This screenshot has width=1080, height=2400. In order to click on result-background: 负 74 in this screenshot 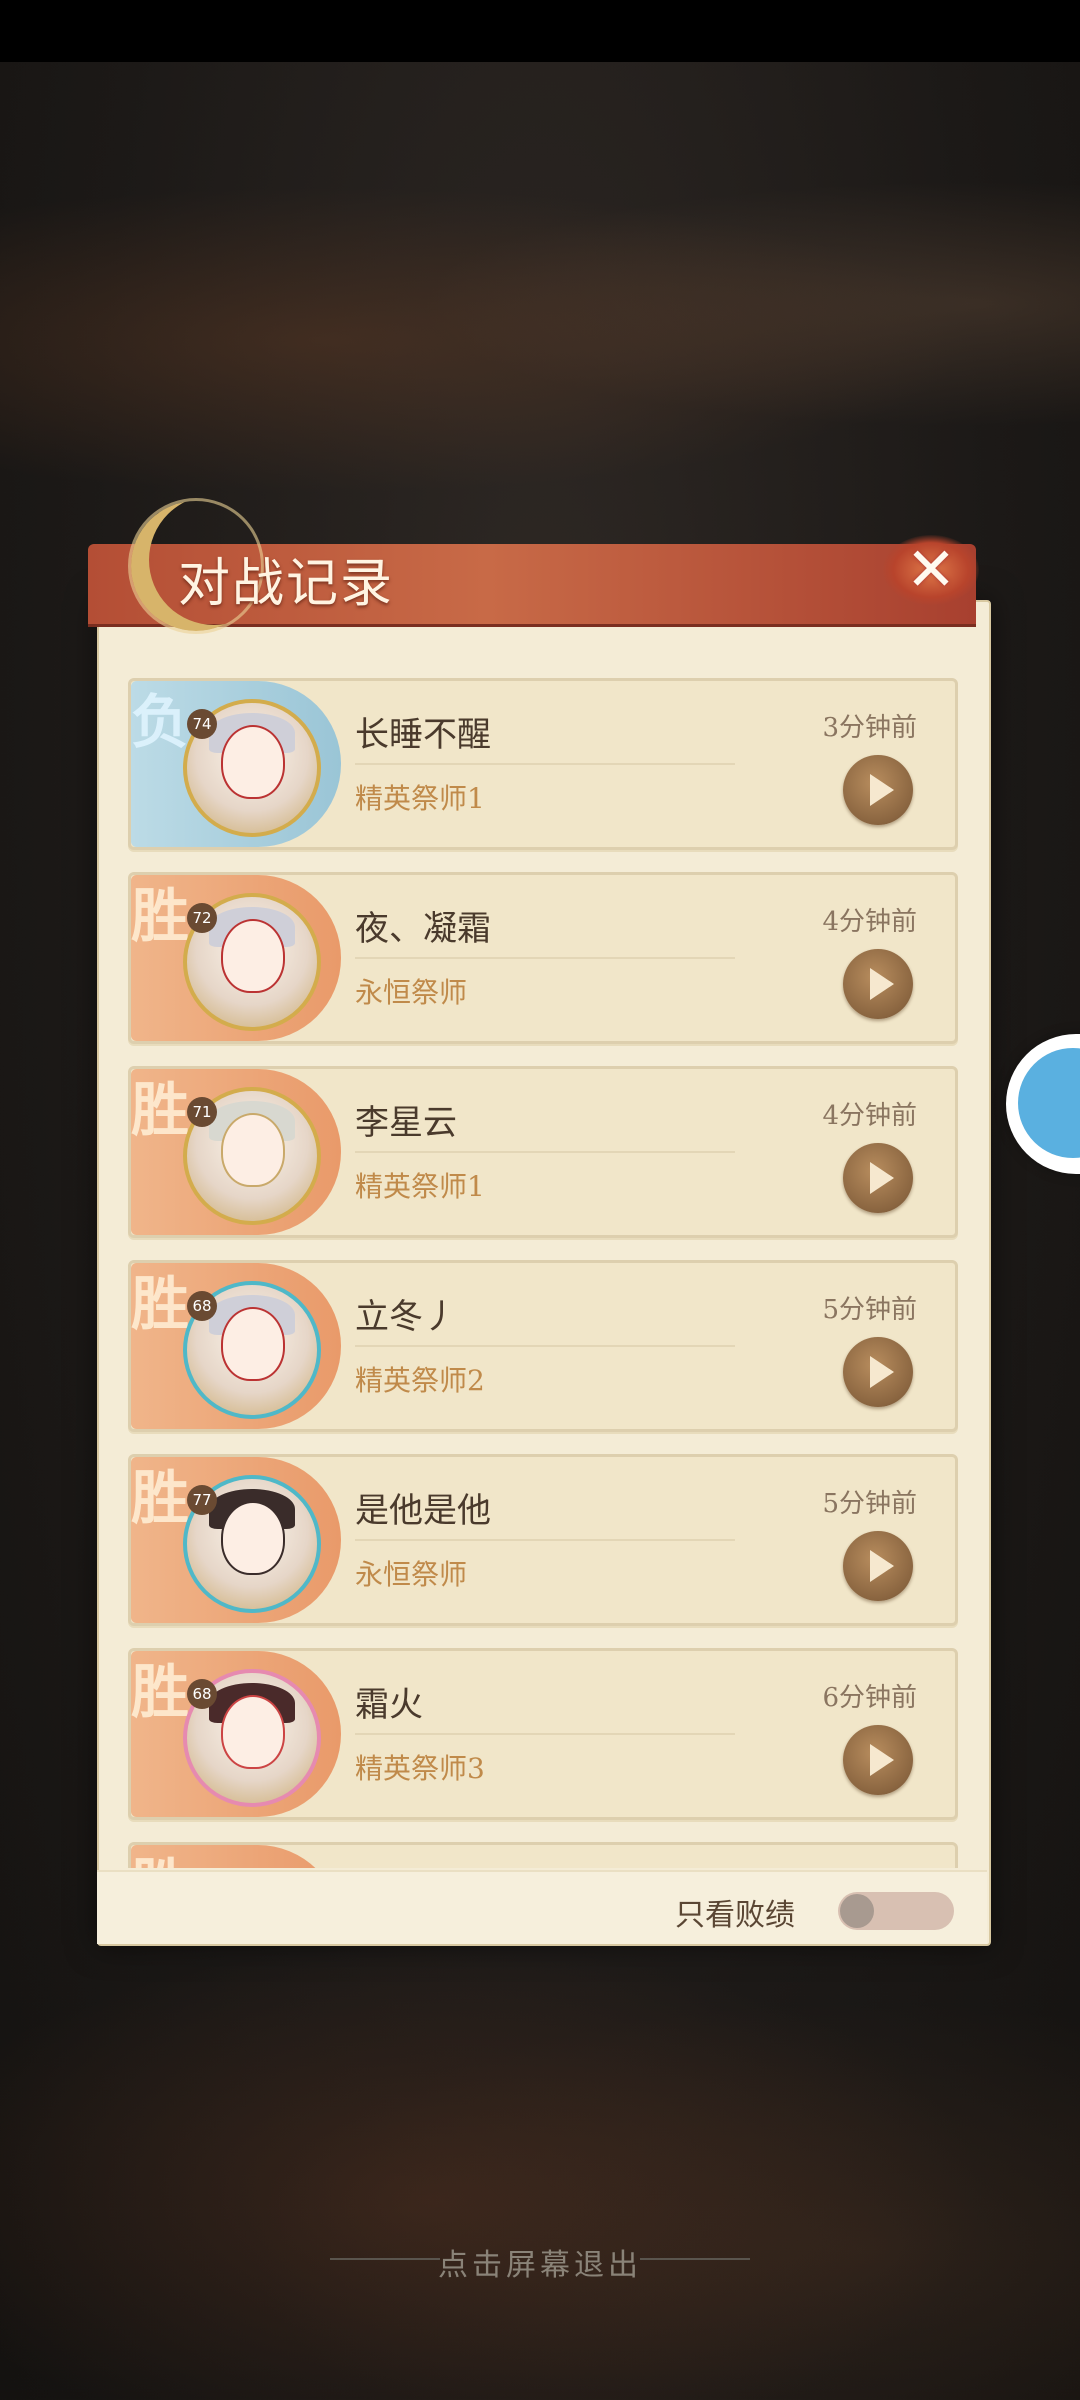, I will do `click(236, 764)`.